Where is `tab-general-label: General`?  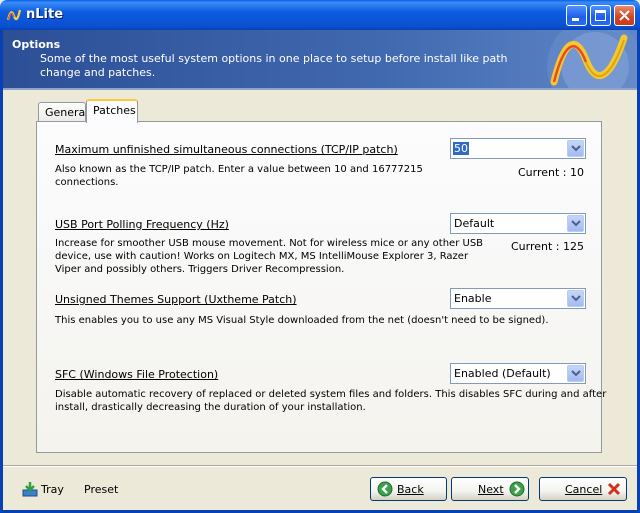
tab-general-label: General is located at coordinates (67, 112).